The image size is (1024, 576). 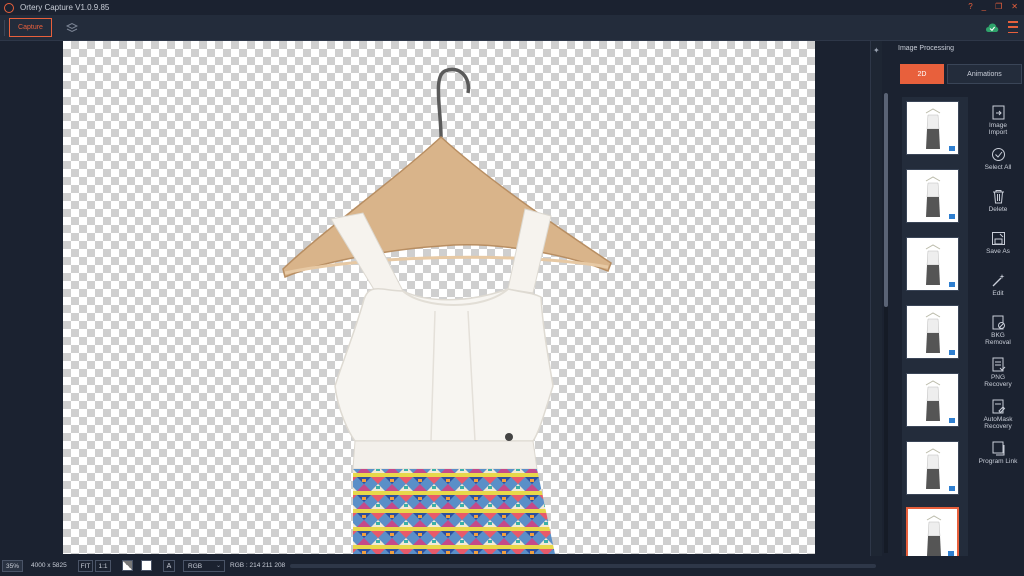 I want to click on chevron-down-icon: ⌄, so click(x=218, y=566).